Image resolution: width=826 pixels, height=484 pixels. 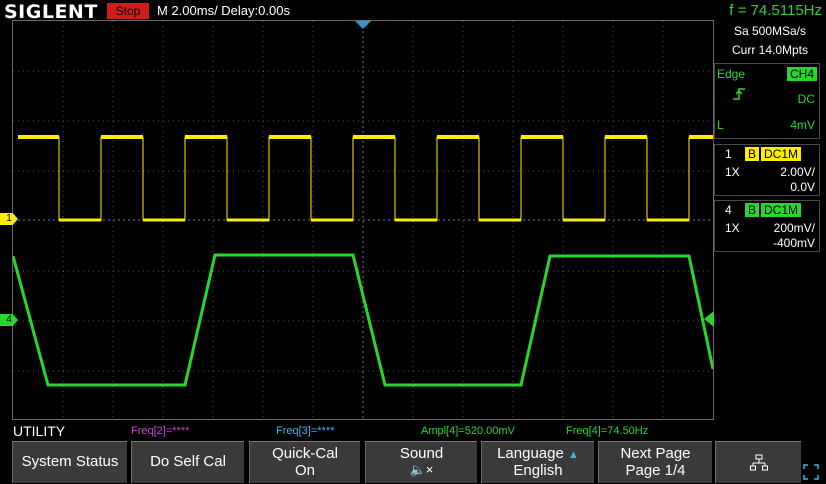 What do you see at coordinates (128, 11) in the screenshot?
I see `run-state-badge: Stop` at bounding box center [128, 11].